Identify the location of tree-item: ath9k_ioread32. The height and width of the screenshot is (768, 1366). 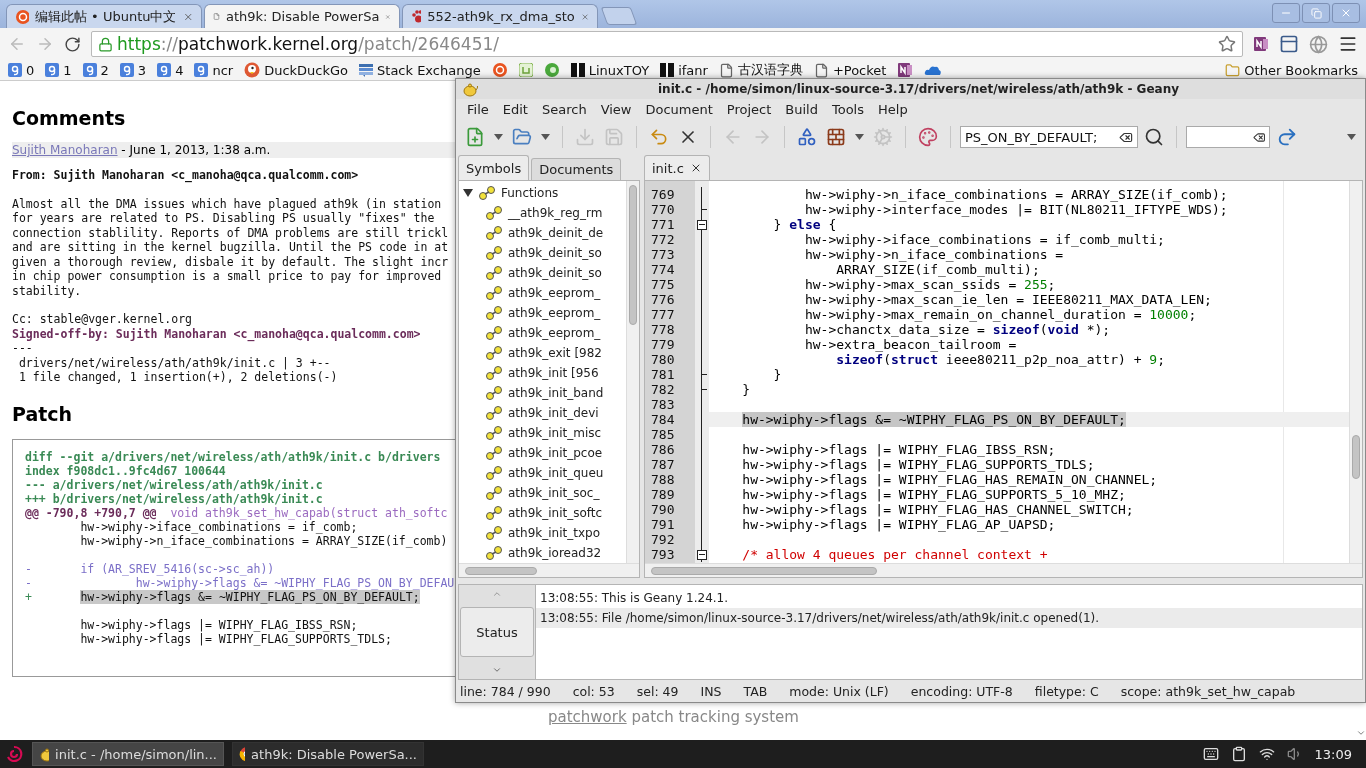
(542, 553).